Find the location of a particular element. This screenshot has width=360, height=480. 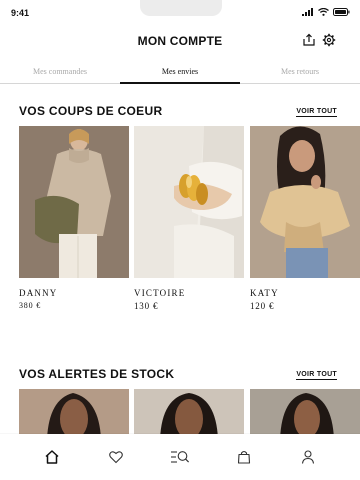

settings-button is located at coordinates (329, 40).